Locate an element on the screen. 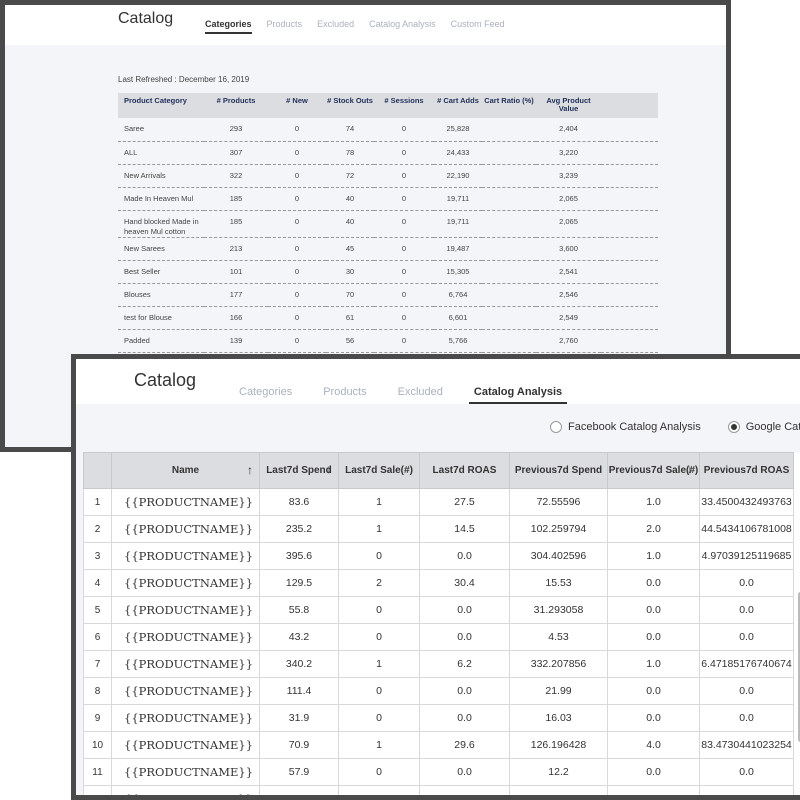  column-header-last7d-sale: Last7d Sale(#) is located at coordinates (379, 470).